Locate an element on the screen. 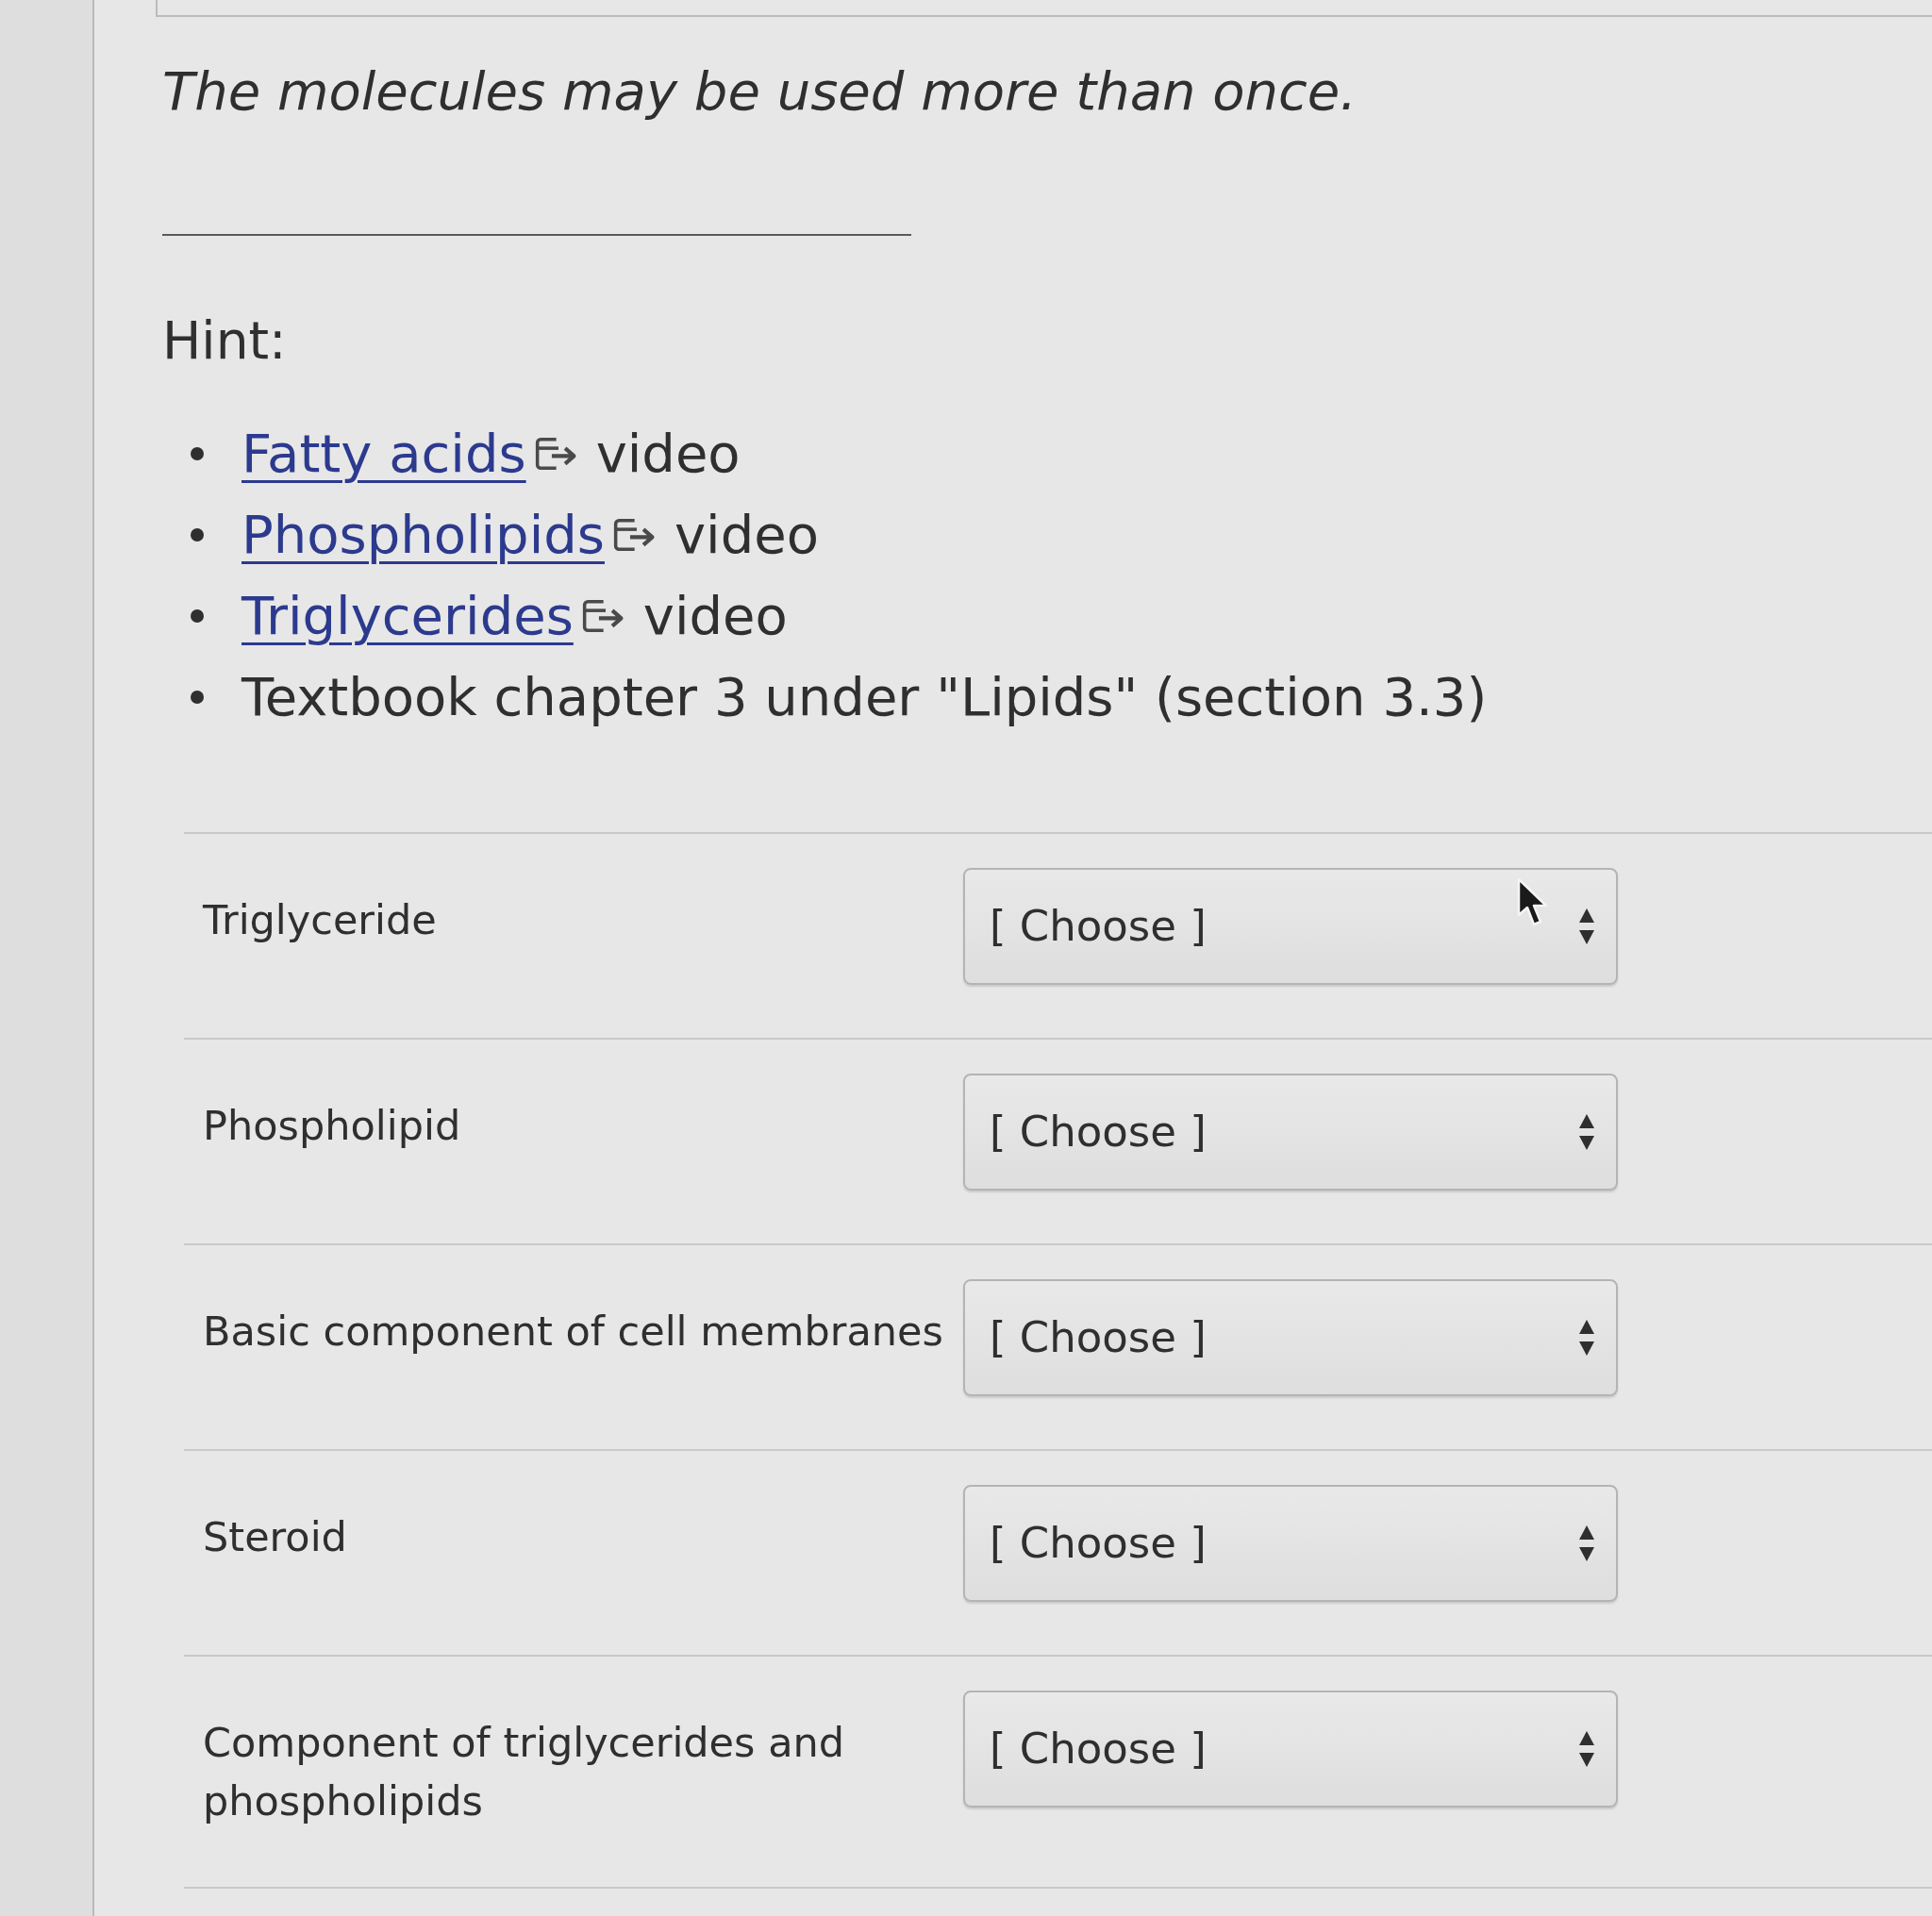  match-label: Component of triglycerides and phospholipids is located at coordinates (524, 1772).